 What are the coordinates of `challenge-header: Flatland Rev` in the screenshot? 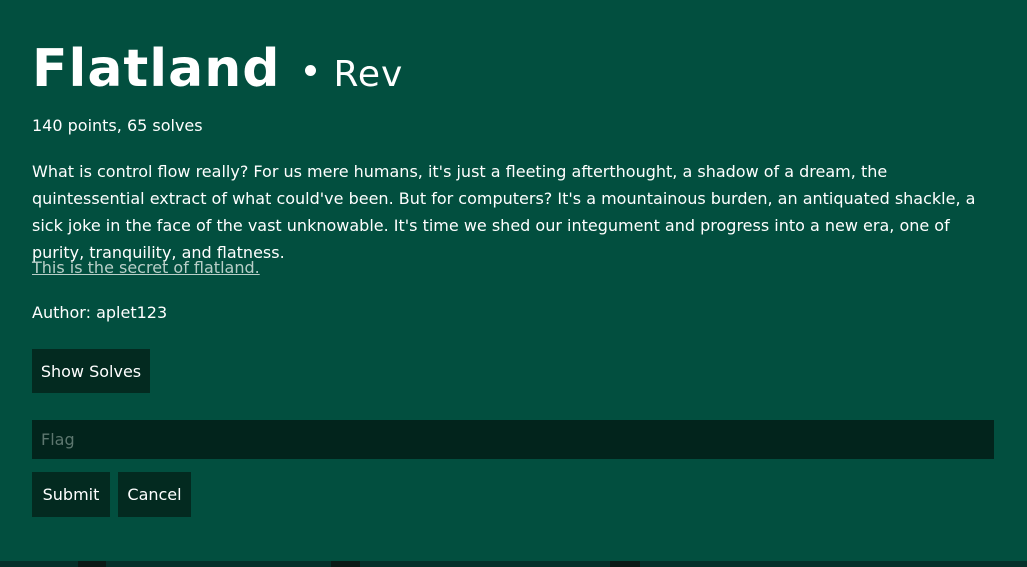 It's located at (217, 69).